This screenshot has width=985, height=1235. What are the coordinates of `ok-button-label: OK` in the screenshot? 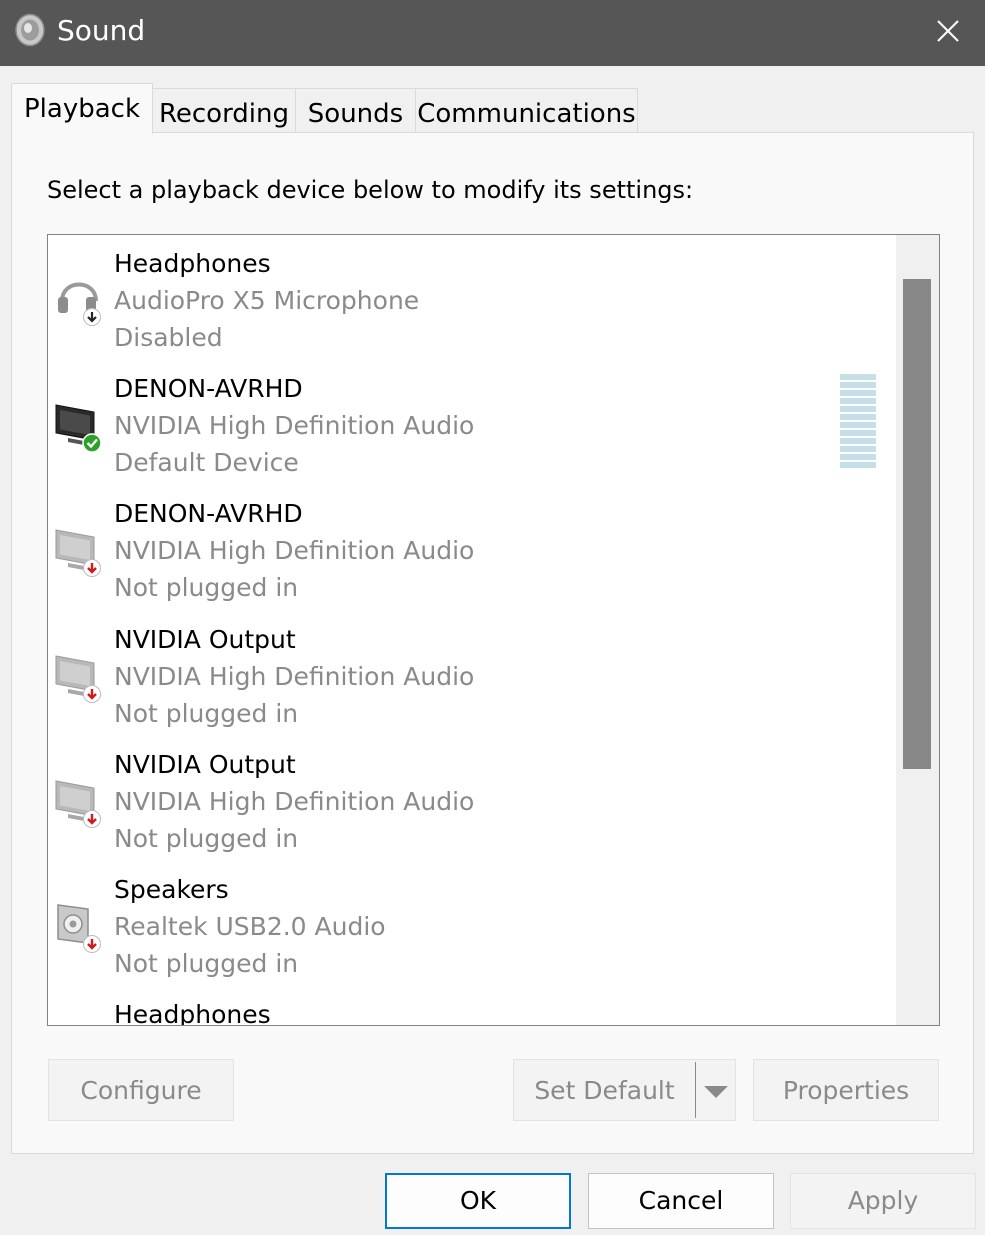 It's located at (478, 1200).